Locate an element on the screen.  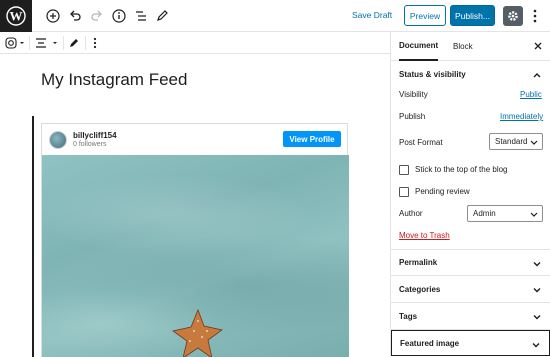
info-icon is located at coordinates (119, 16).